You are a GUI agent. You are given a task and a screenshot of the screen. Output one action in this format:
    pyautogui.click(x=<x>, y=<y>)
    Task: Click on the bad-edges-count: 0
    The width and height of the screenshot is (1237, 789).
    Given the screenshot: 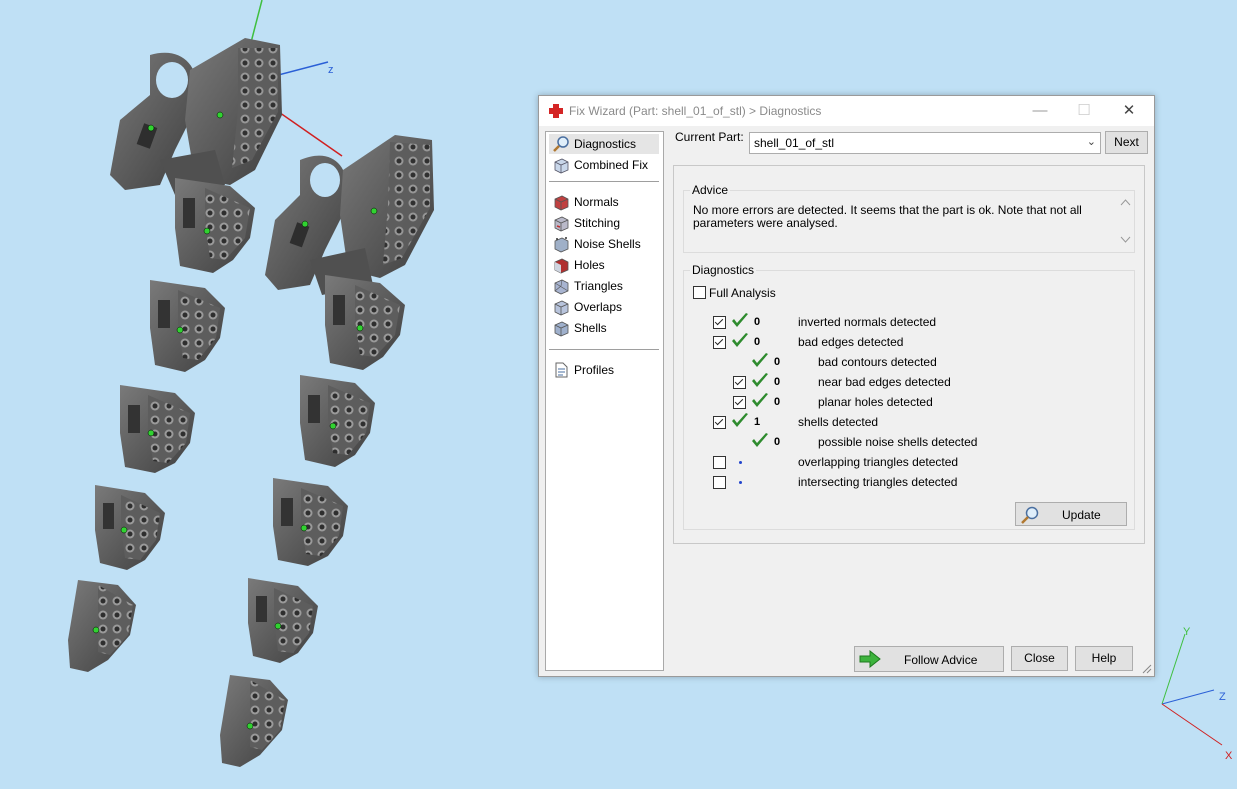 What is the action you would take?
    pyautogui.click(x=757, y=342)
    